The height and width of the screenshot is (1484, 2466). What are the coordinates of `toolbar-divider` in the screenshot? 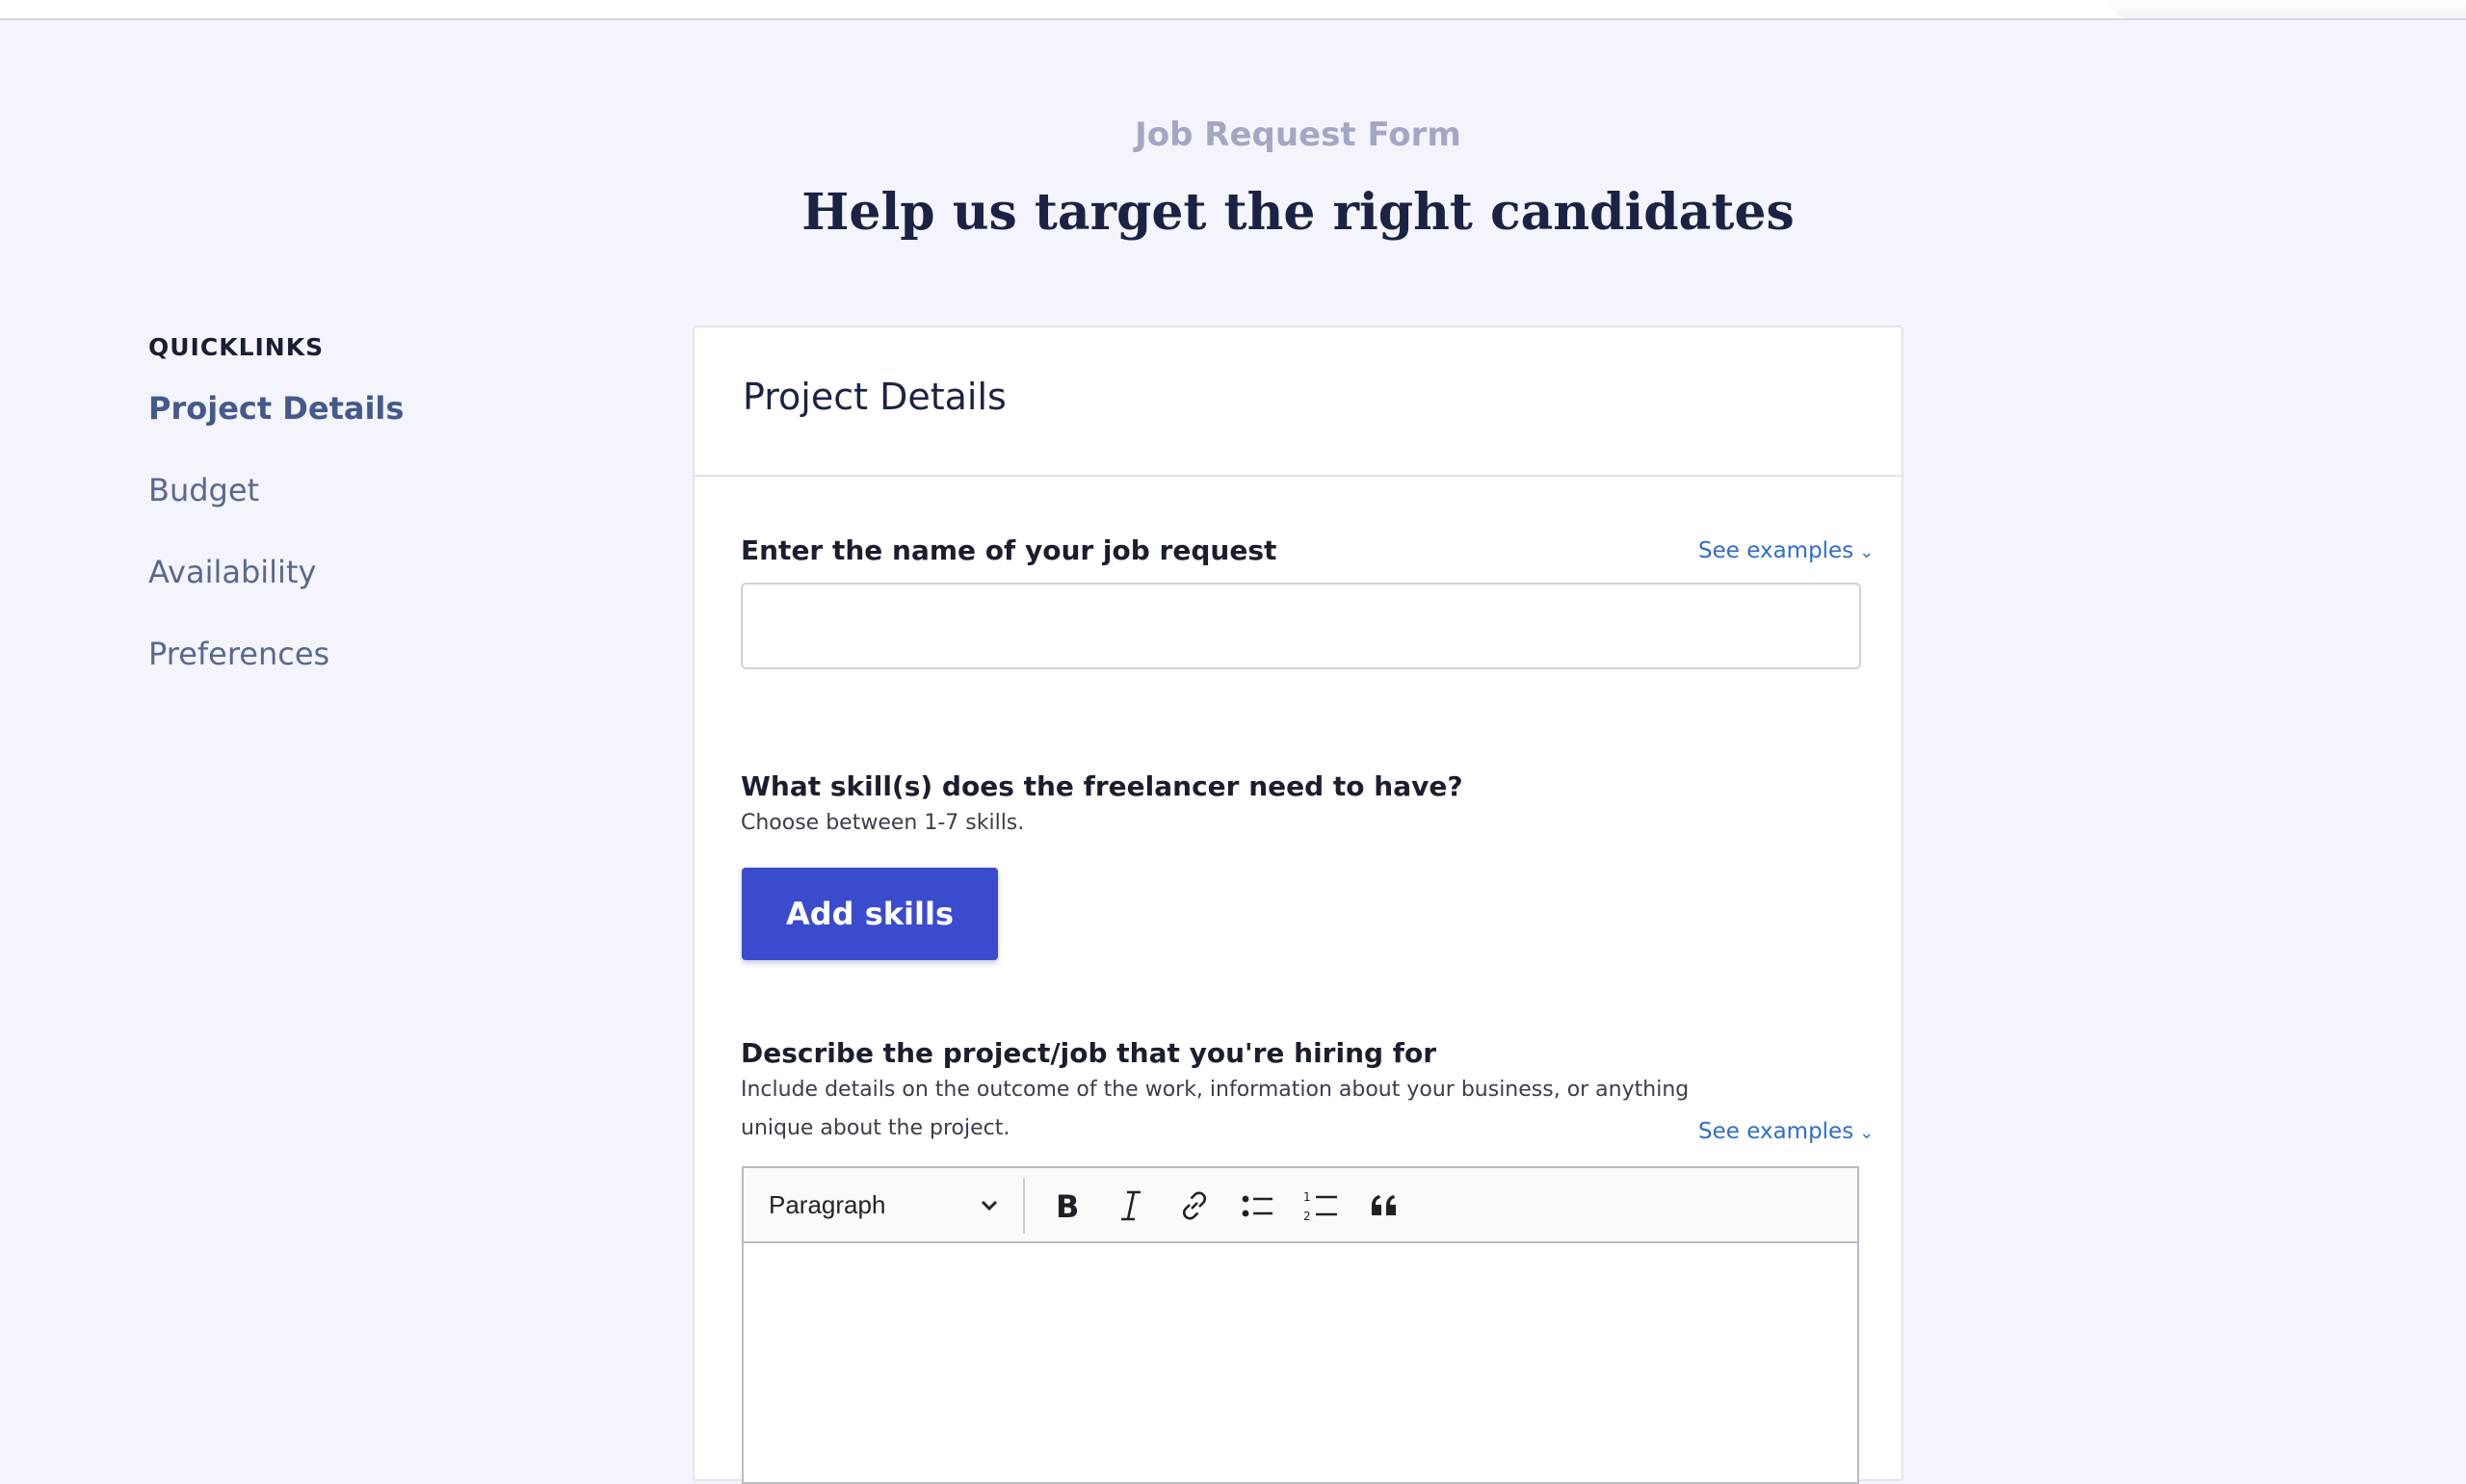 It's located at (1024, 1206).